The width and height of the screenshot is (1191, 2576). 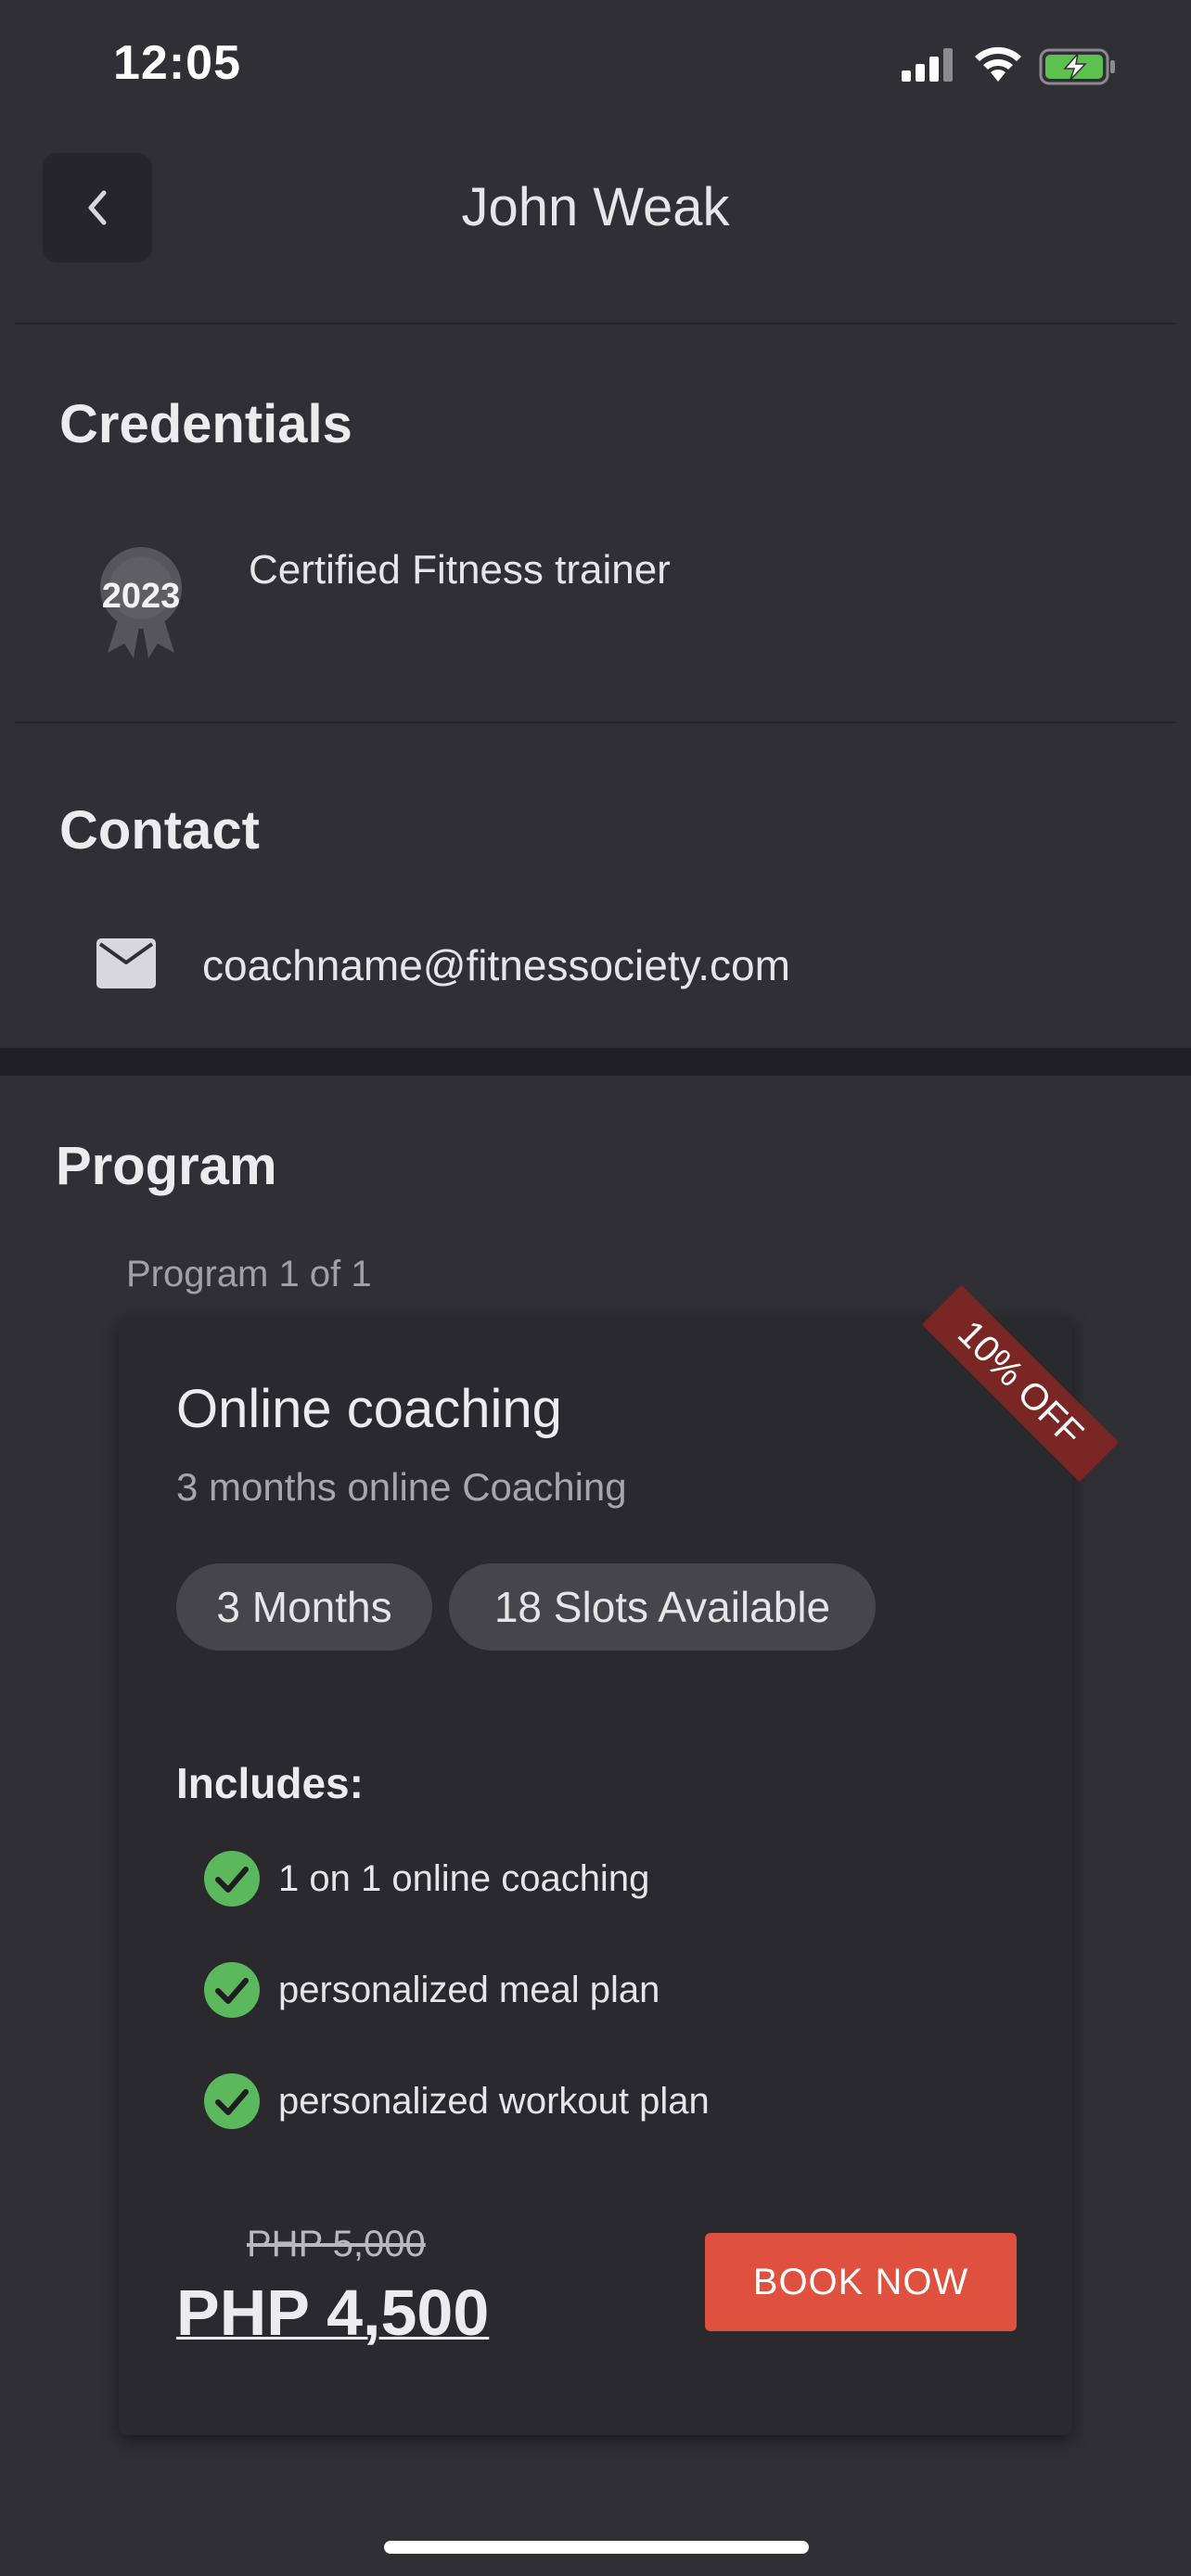 I want to click on header: John Weak, so click(x=595, y=213).